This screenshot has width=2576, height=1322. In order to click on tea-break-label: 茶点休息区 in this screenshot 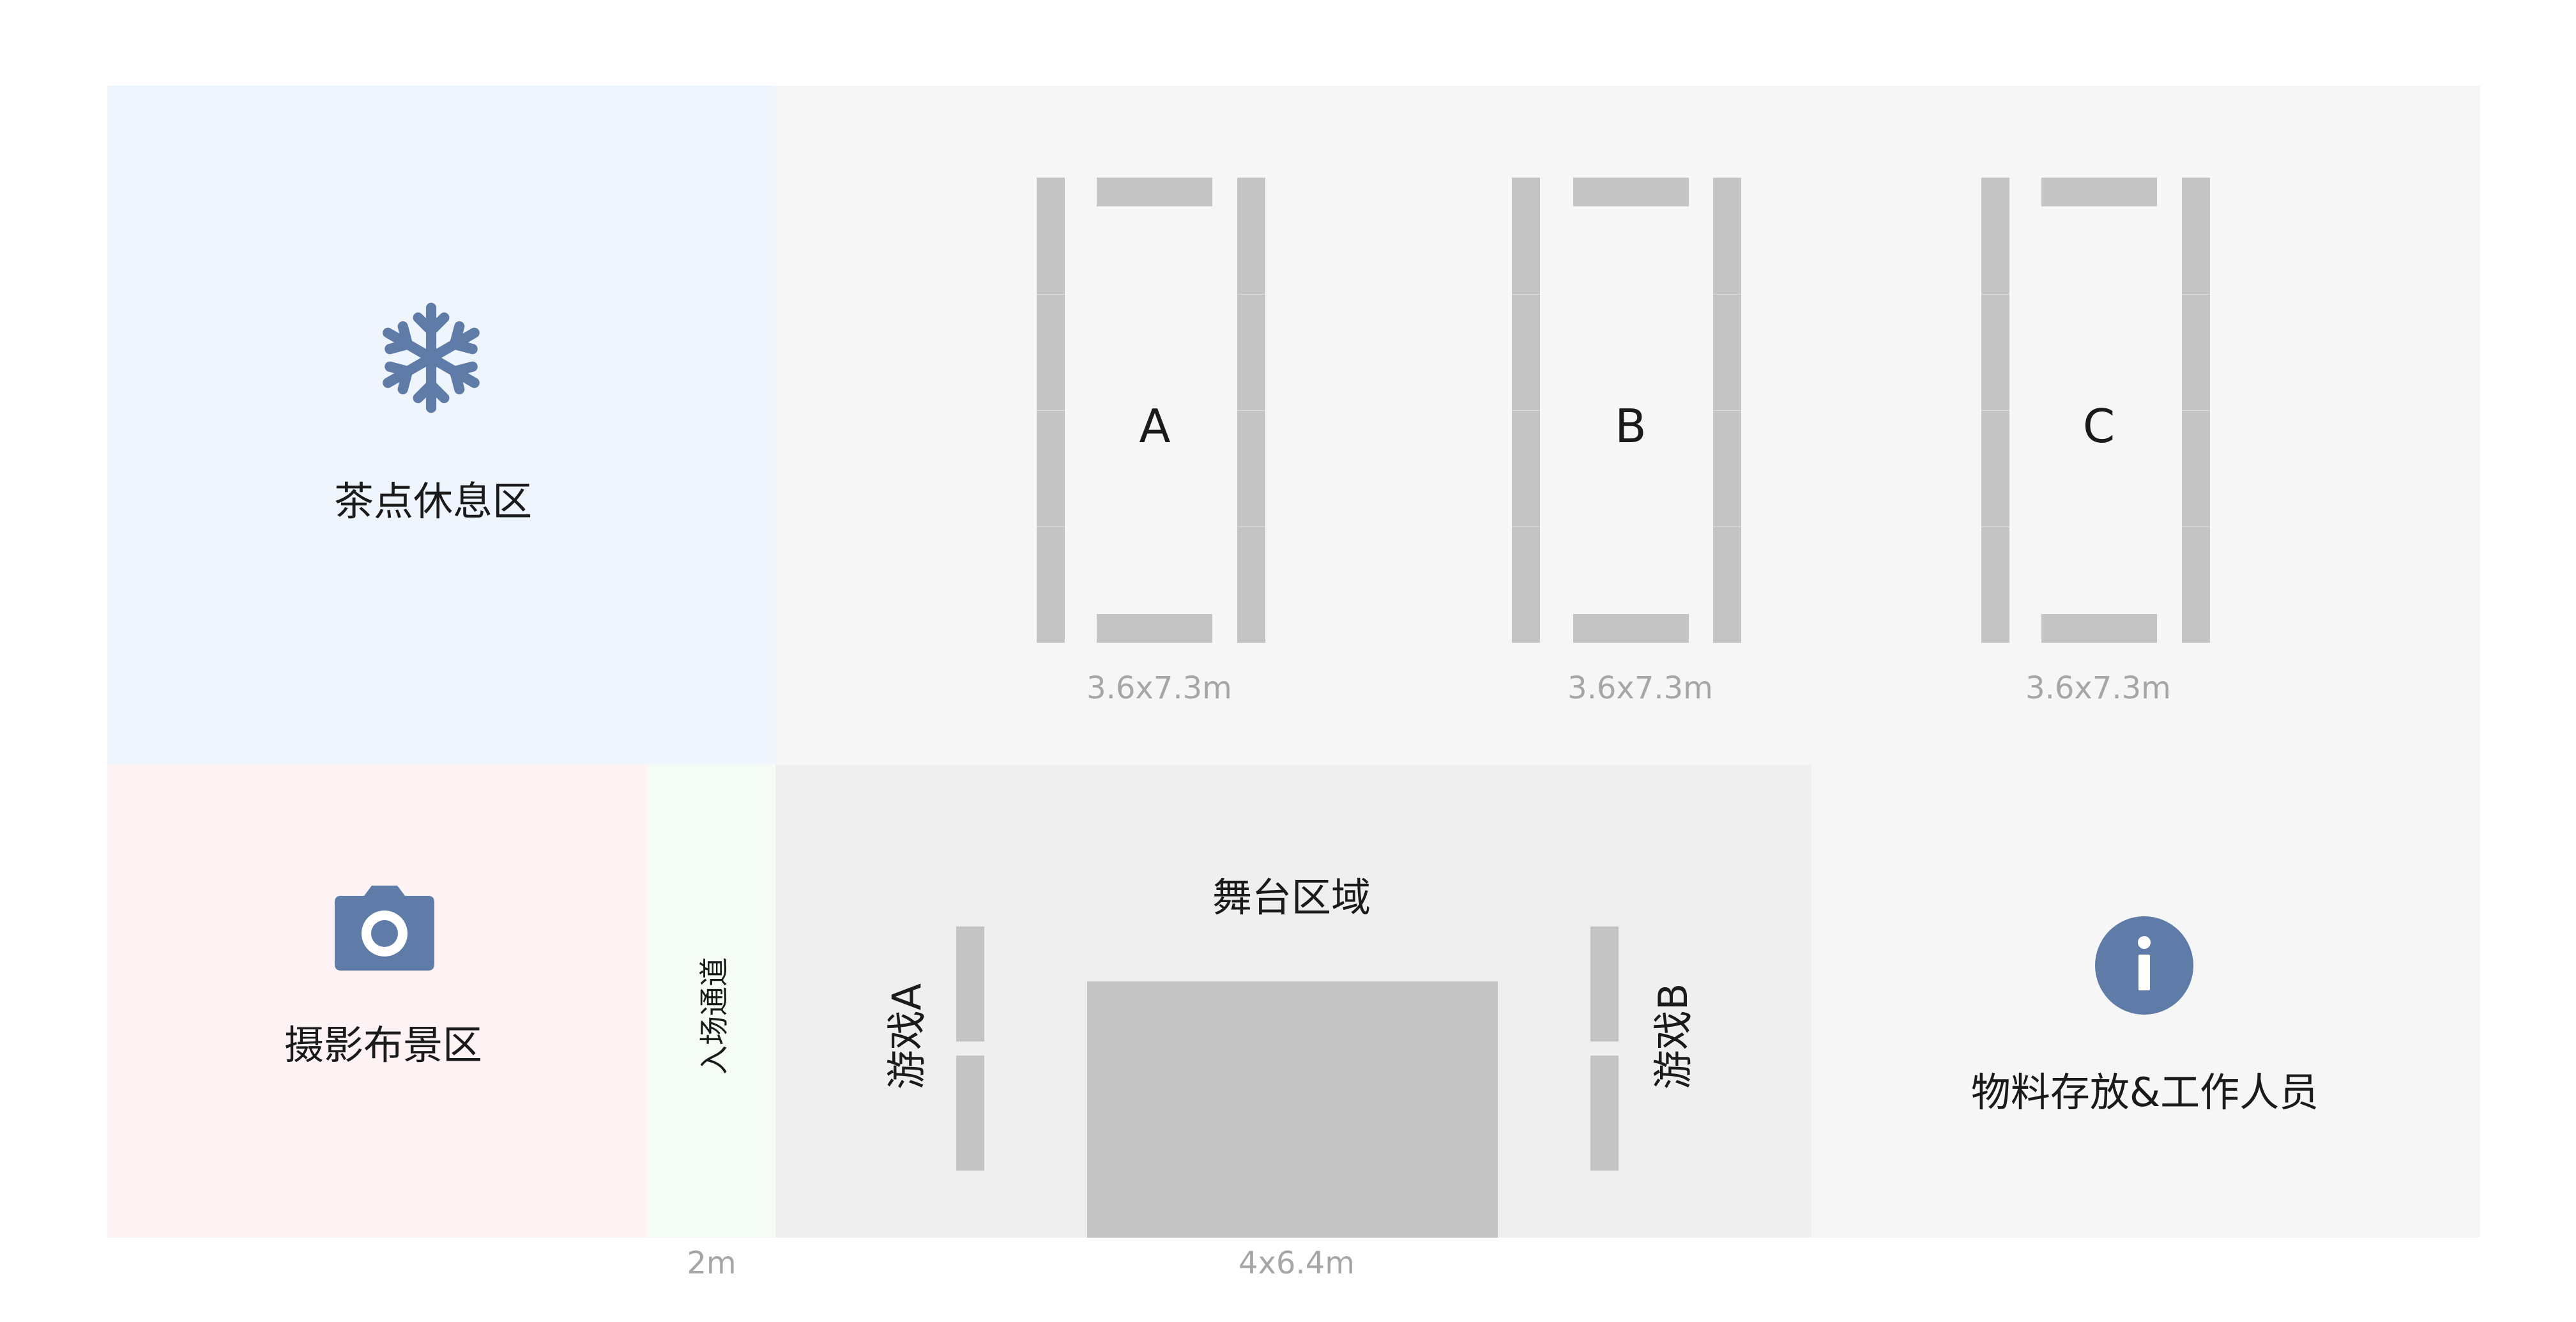, I will do `click(433, 501)`.